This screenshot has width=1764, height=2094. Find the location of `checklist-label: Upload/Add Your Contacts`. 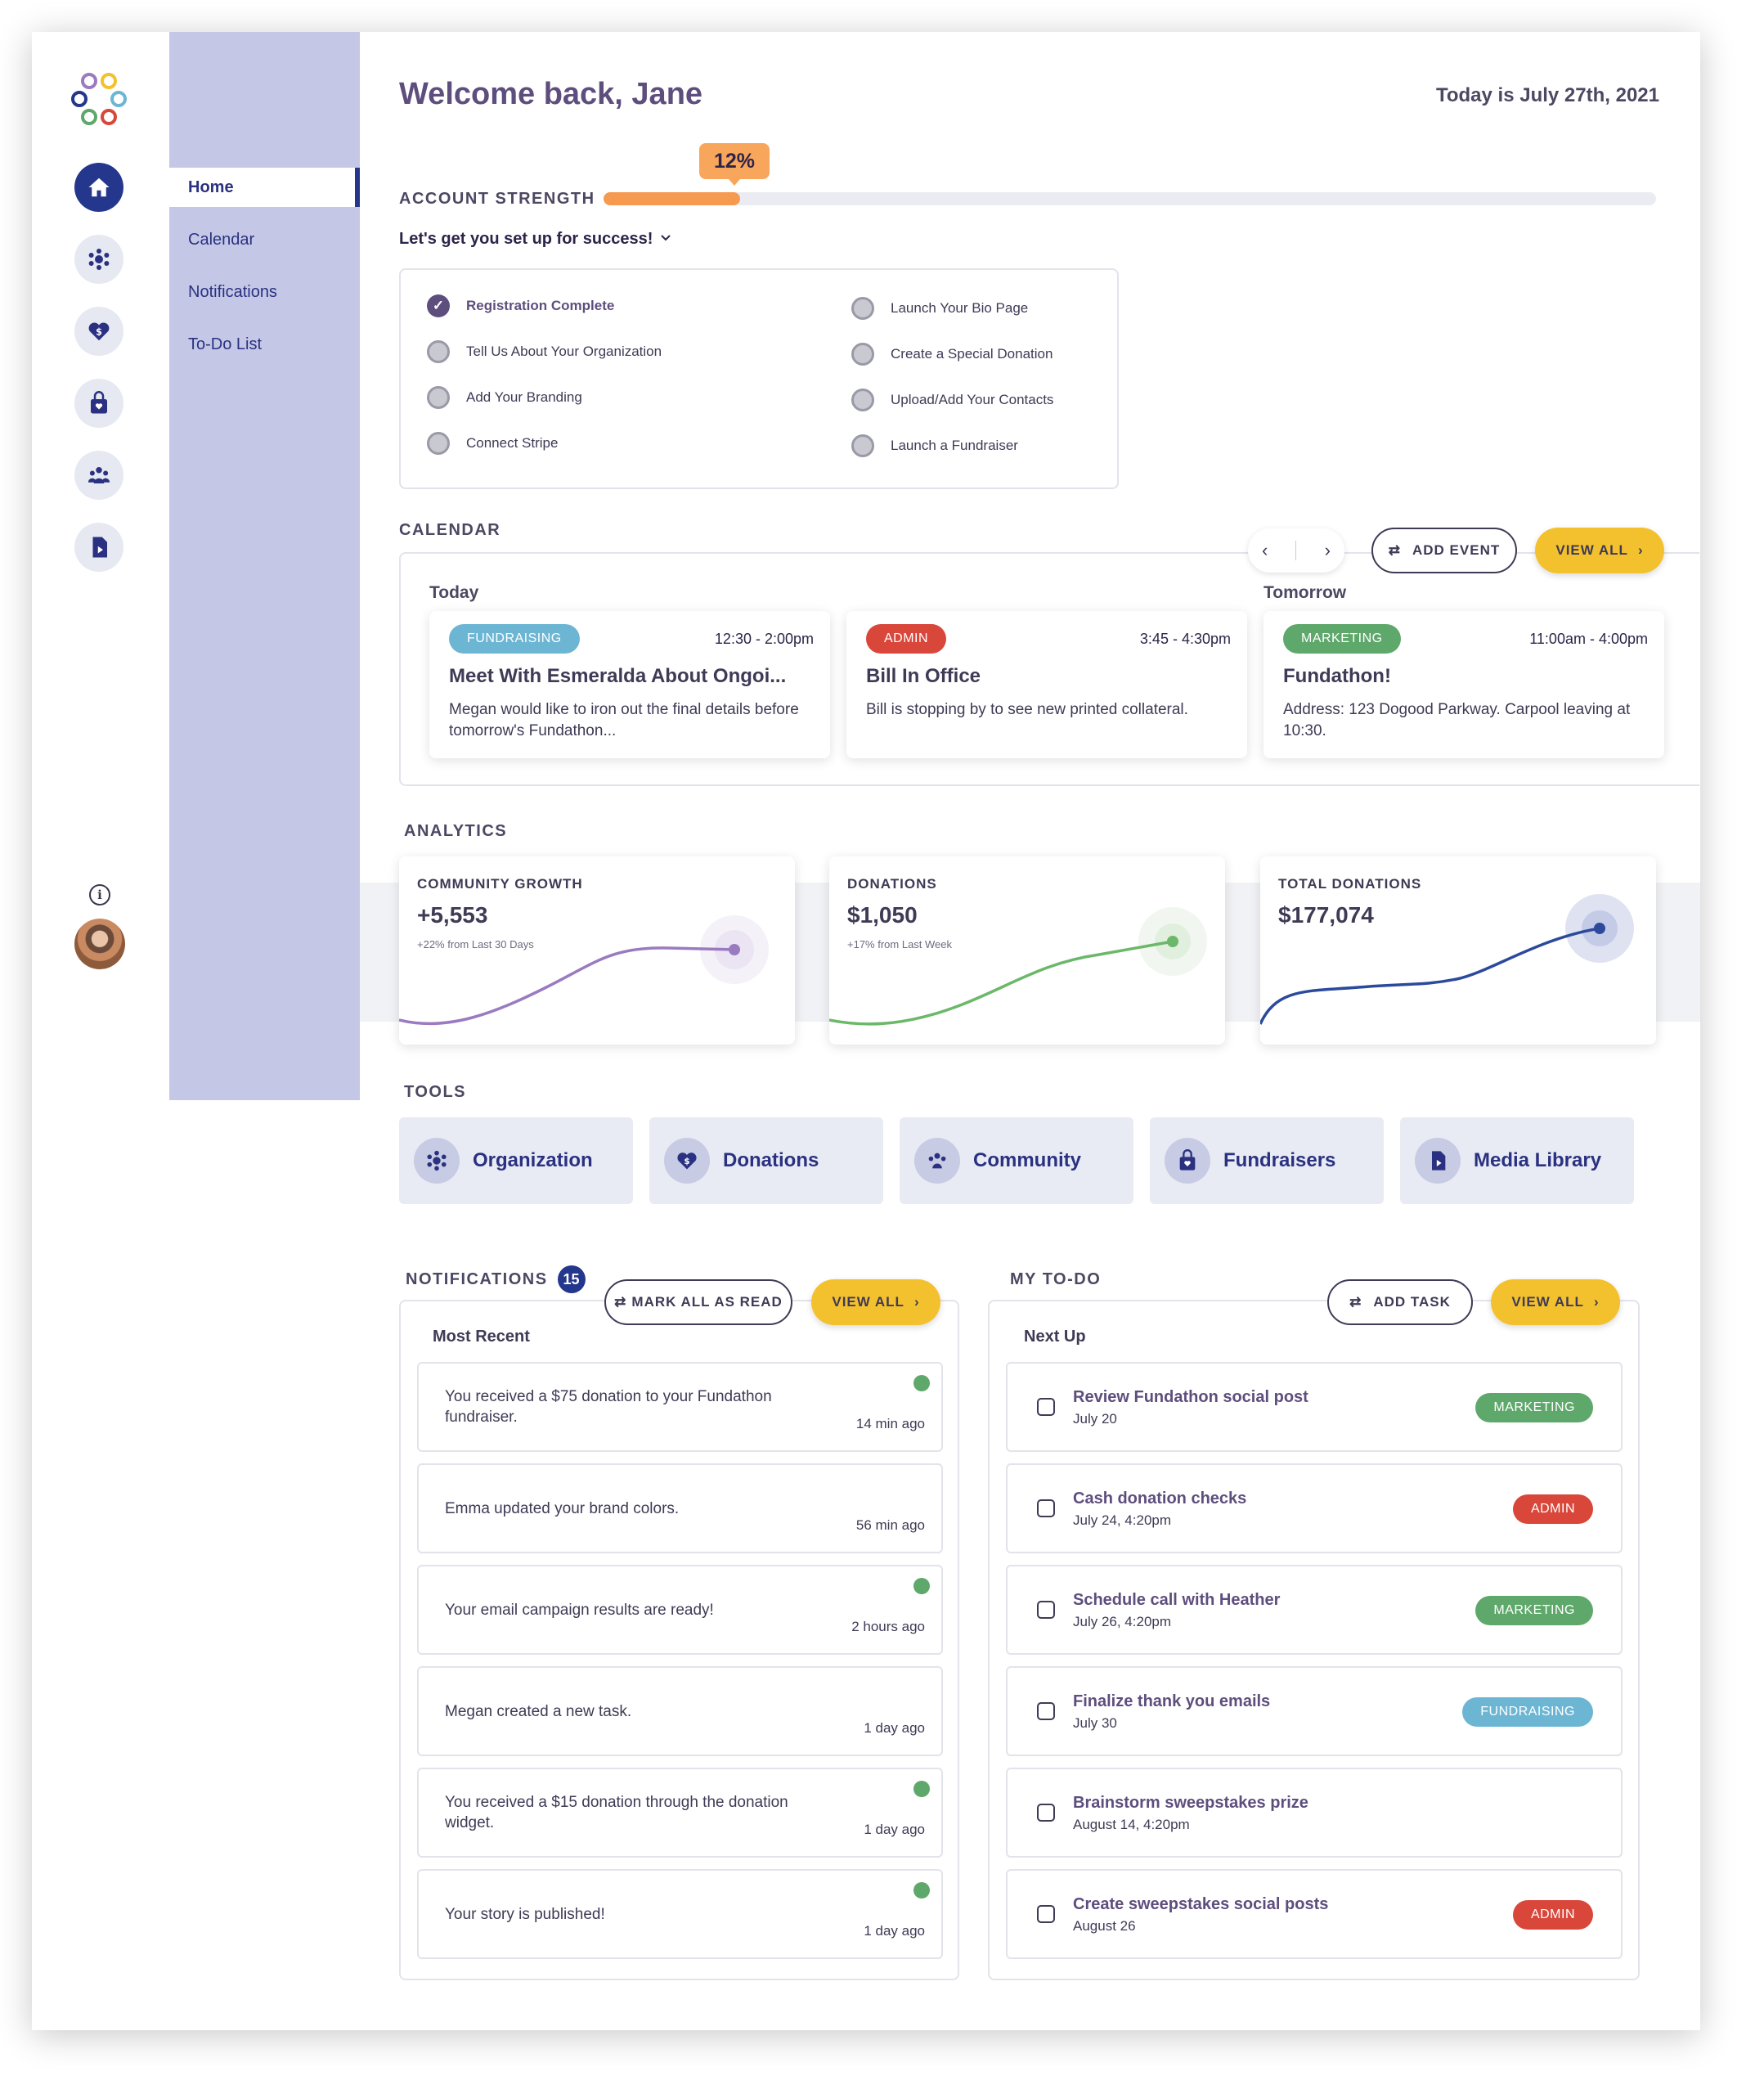

checklist-label: Upload/Add Your Contacts is located at coordinates (972, 400).